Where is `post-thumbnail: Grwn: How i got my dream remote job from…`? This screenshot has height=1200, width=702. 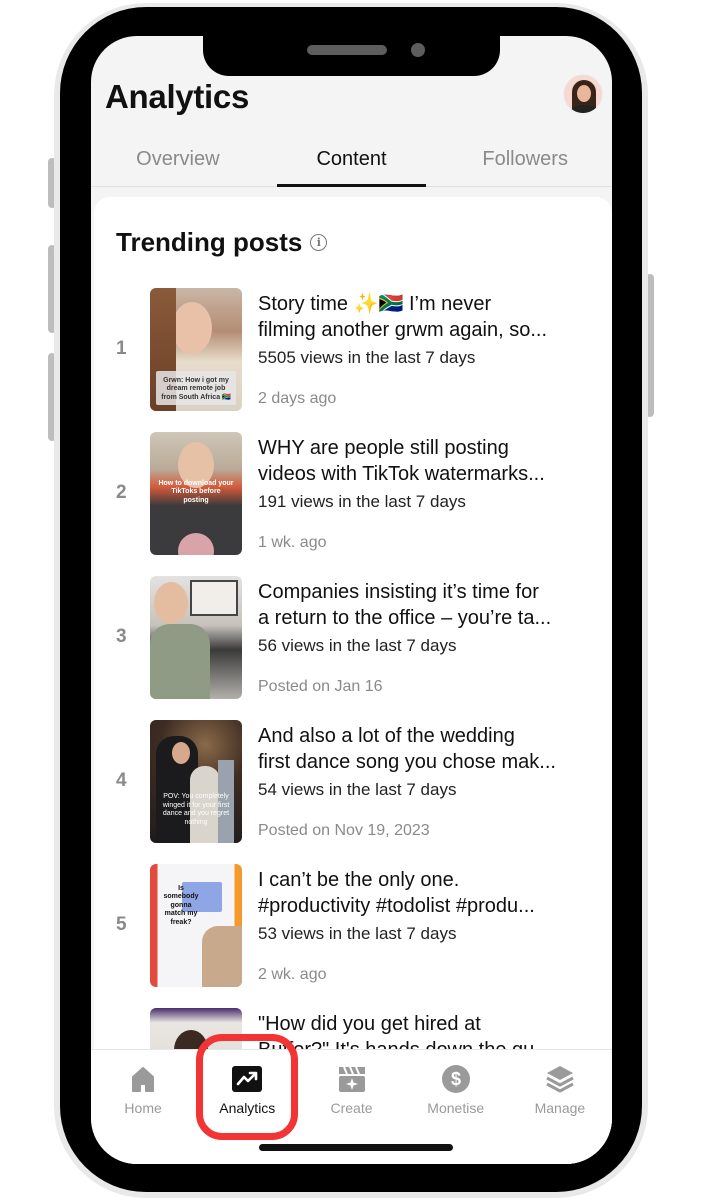
post-thumbnail: Grwn: How i got my dream remote job from… is located at coordinates (196, 349).